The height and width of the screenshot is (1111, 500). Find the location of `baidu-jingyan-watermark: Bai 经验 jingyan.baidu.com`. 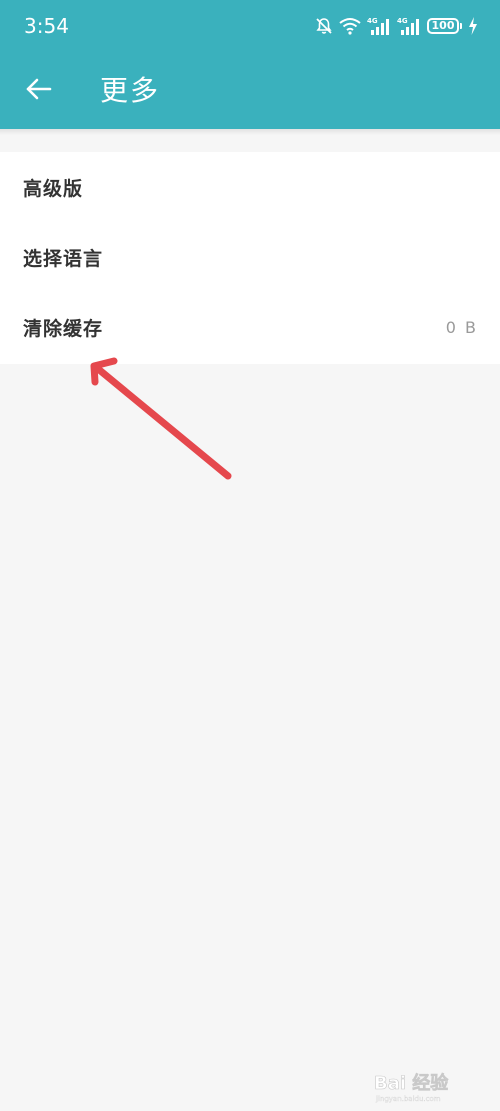

baidu-jingyan-watermark: Bai 经验 jingyan.baidu.com is located at coordinates (412, 1087).